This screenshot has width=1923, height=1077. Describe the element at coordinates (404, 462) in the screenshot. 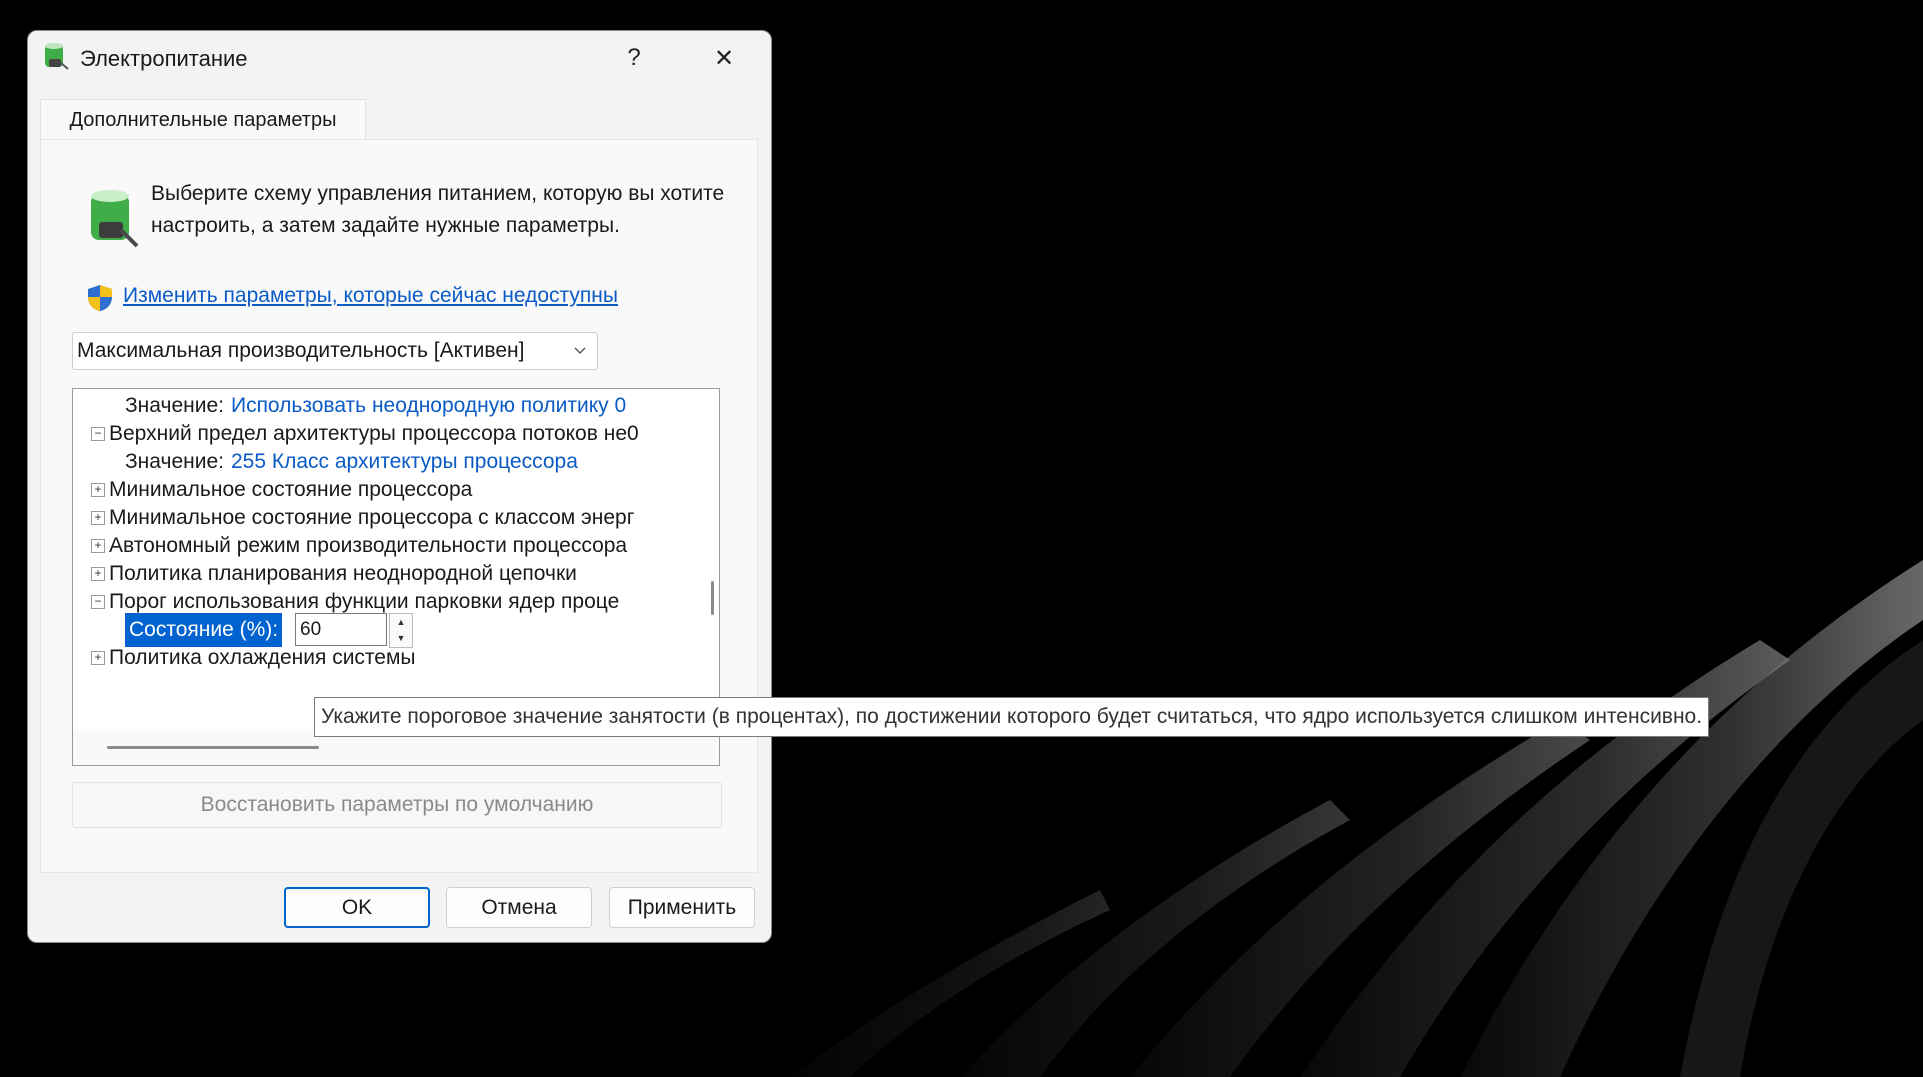

I see `value-link: 255 Класс архитектуры процессора` at that location.